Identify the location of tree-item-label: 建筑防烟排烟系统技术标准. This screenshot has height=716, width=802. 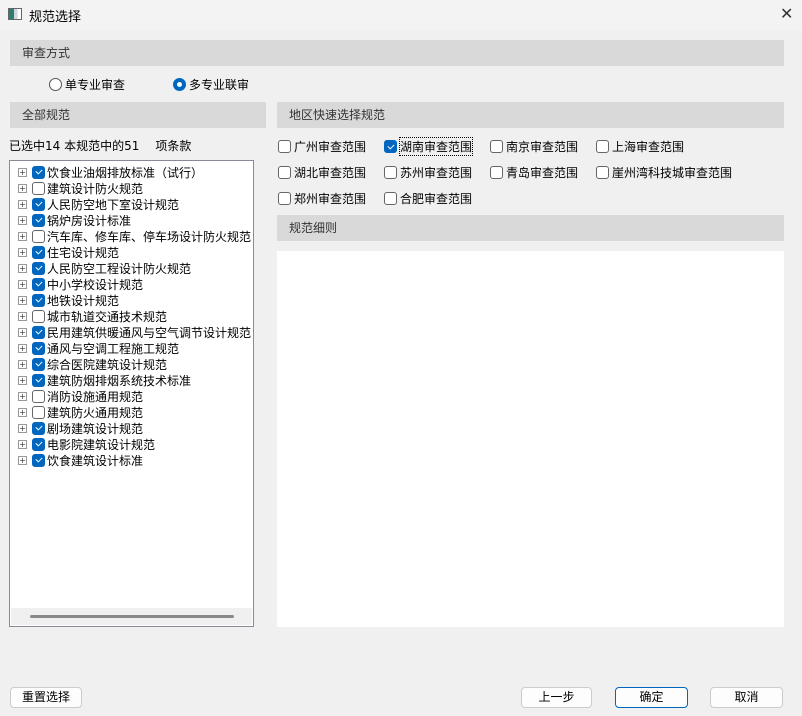
(119, 380).